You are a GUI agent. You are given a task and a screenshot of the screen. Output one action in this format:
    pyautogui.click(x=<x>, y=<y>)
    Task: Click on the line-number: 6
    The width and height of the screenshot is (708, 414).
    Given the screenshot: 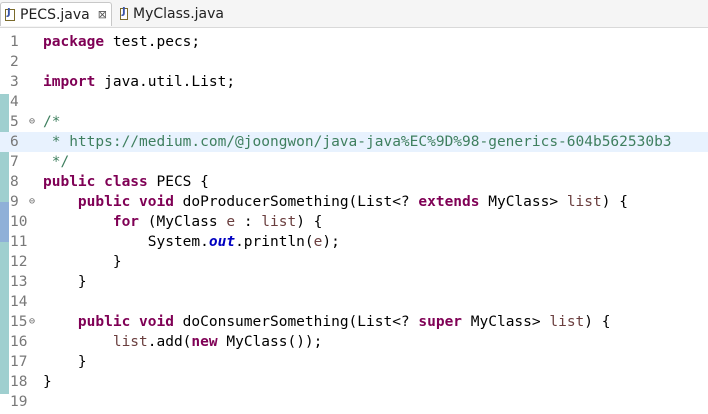 What is the action you would take?
    pyautogui.click(x=14, y=142)
    